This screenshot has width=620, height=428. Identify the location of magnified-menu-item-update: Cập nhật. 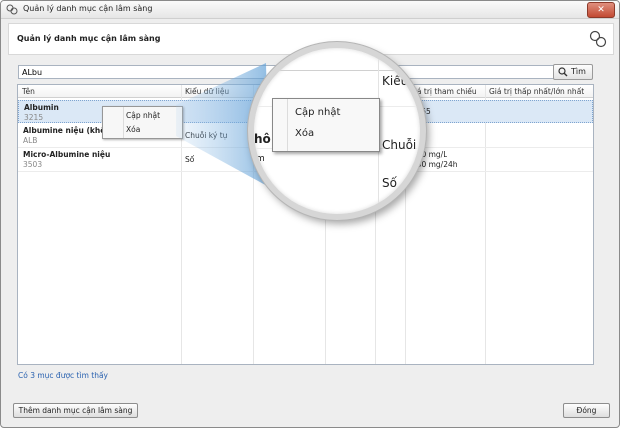
(317, 112).